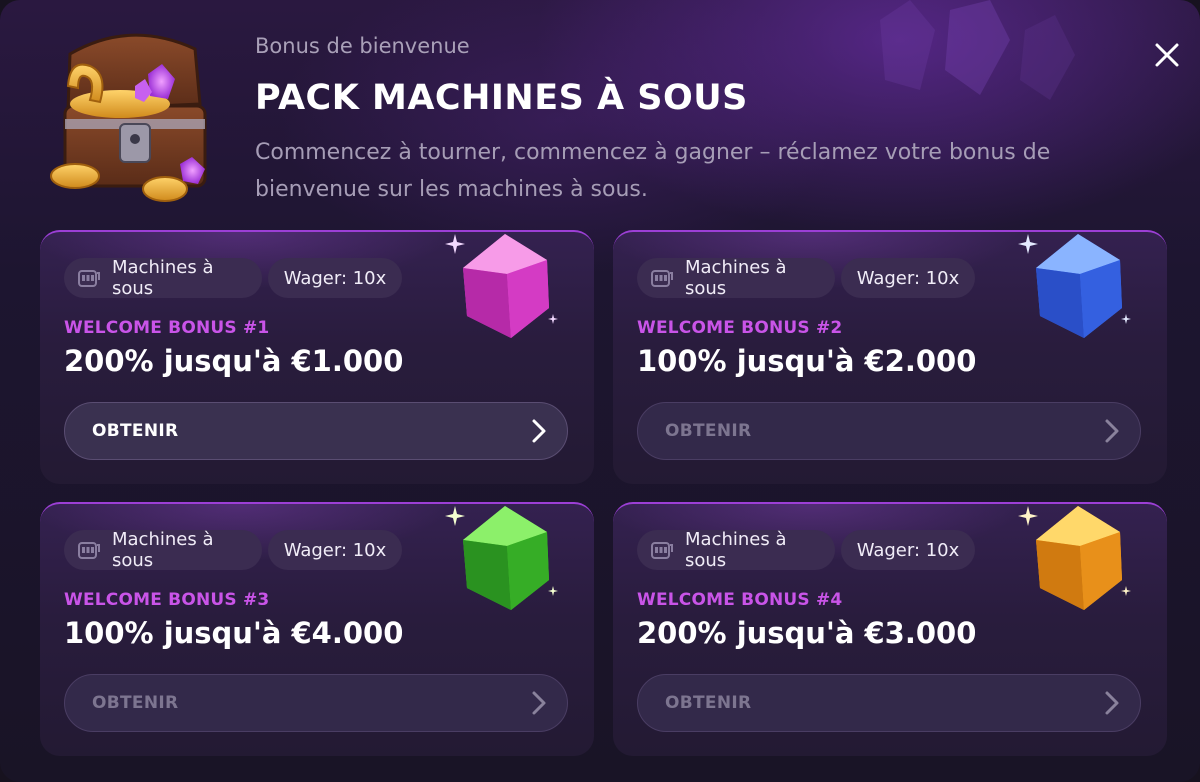 The height and width of the screenshot is (782, 1200). What do you see at coordinates (167, 328) in the screenshot?
I see `bonus-label: WELCOME BONUS #1` at bounding box center [167, 328].